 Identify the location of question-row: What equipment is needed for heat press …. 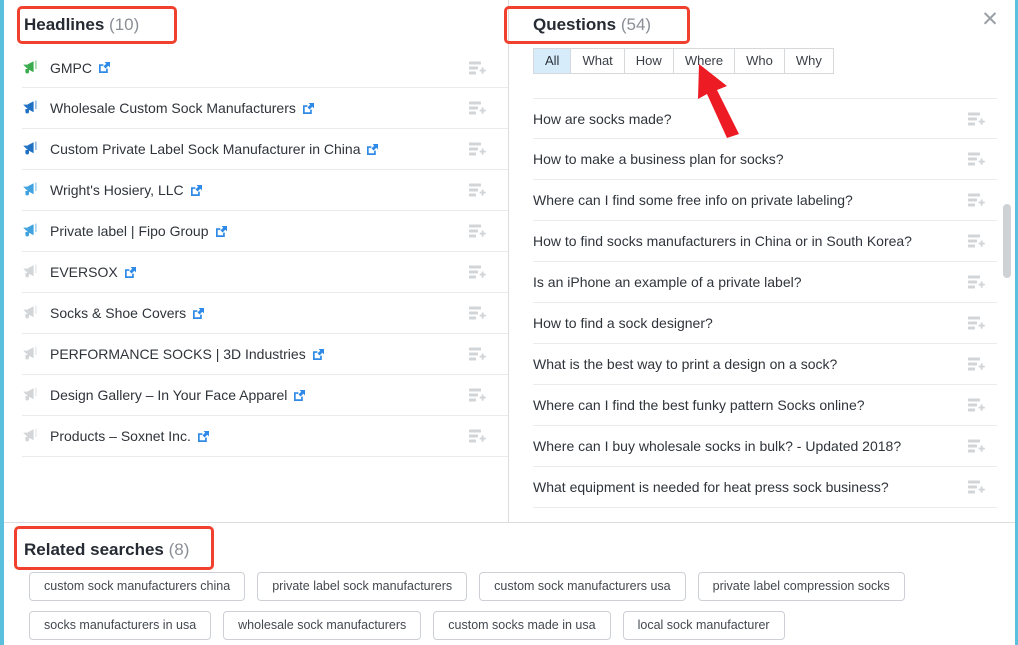
(765, 487).